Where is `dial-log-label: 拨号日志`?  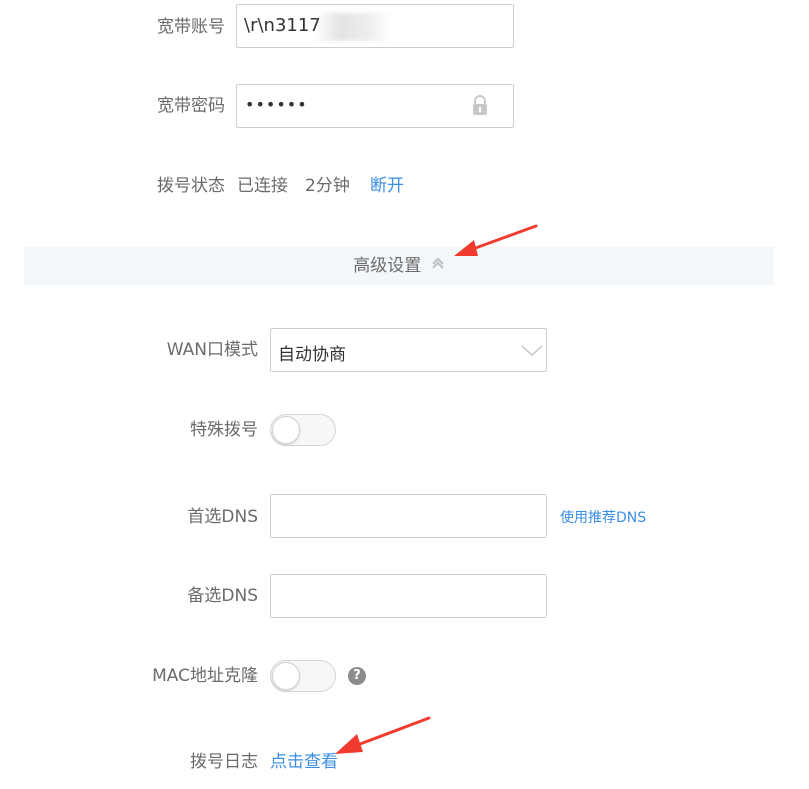
dial-log-label: 拨号日志 is located at coordinates (224, 762).